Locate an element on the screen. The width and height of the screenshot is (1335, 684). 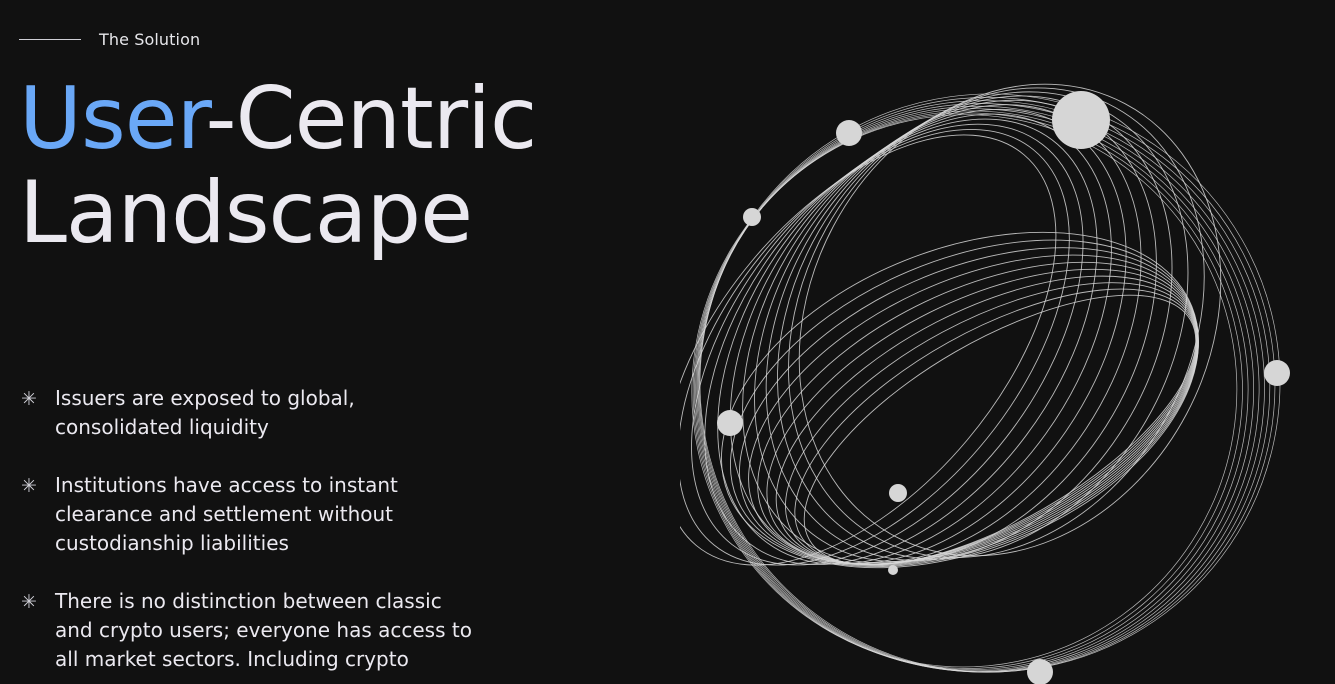
section-eyebrow: The Solution is located at coordinates (109, 39).